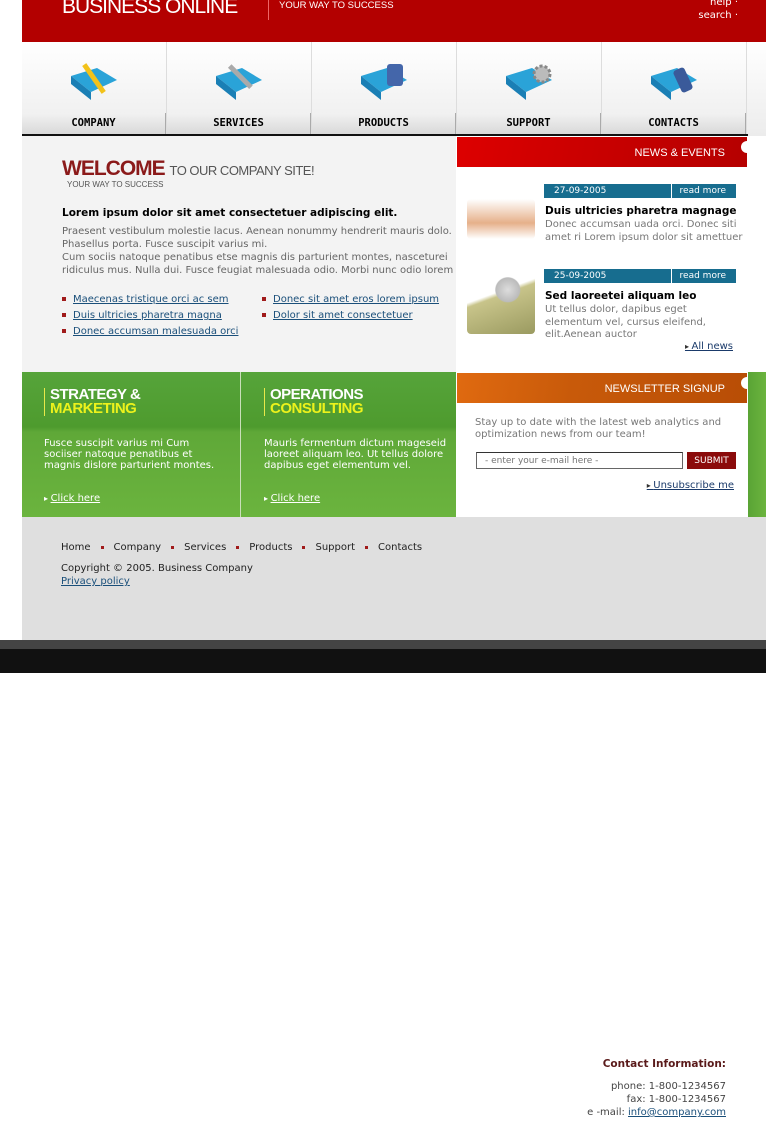 The height and width of the screenshot is (1146, 766). I want to click on feature-heading: OPERATIONS CONSULTING, so click(314, 401).